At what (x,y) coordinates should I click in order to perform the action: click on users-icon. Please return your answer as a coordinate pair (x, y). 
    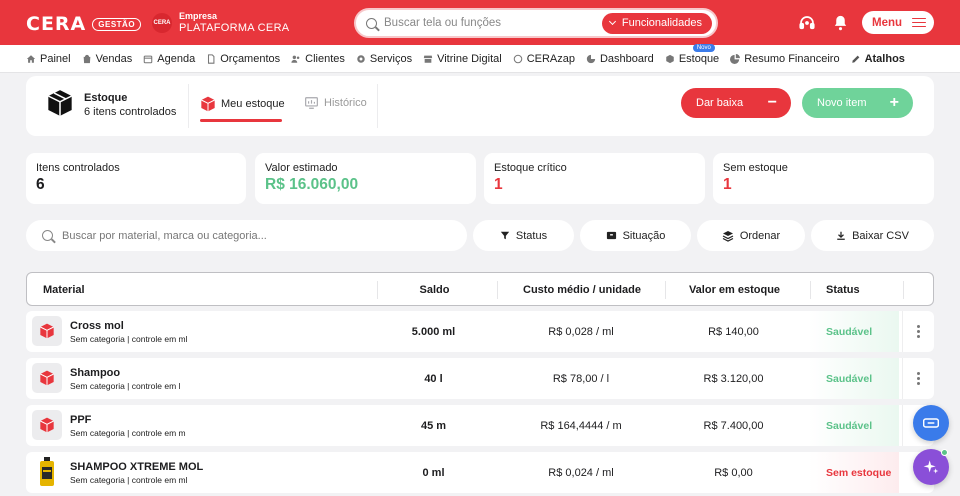
    Looking at the image, I should click on (296, 59).